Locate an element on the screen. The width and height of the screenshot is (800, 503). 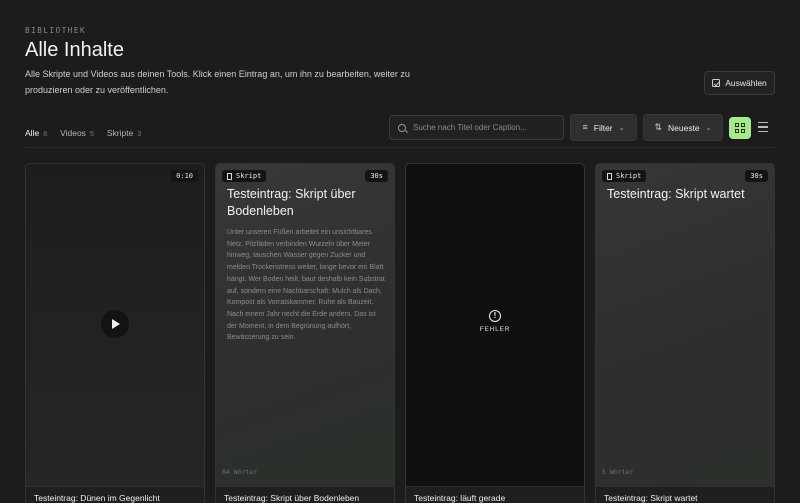
tab-videos-count: 5 is located at coordinates (91, 134).